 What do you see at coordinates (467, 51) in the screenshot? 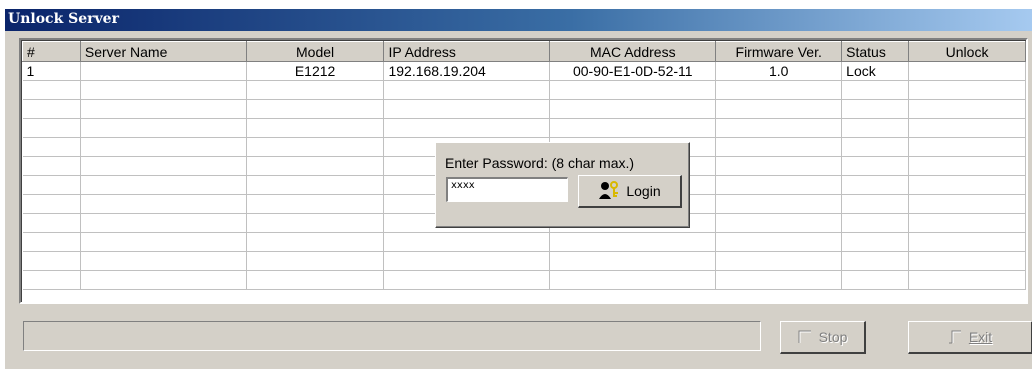
I see `column-header-ip-address: IP Address` at bounding box center [467, 51].